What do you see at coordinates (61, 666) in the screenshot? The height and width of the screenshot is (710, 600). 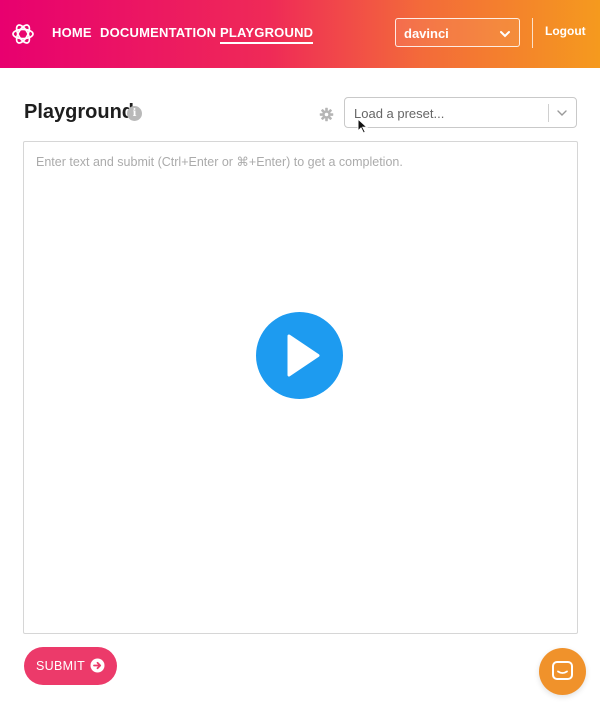 I see `submit-label: SUBMIT` at bounding box center [61, 666].